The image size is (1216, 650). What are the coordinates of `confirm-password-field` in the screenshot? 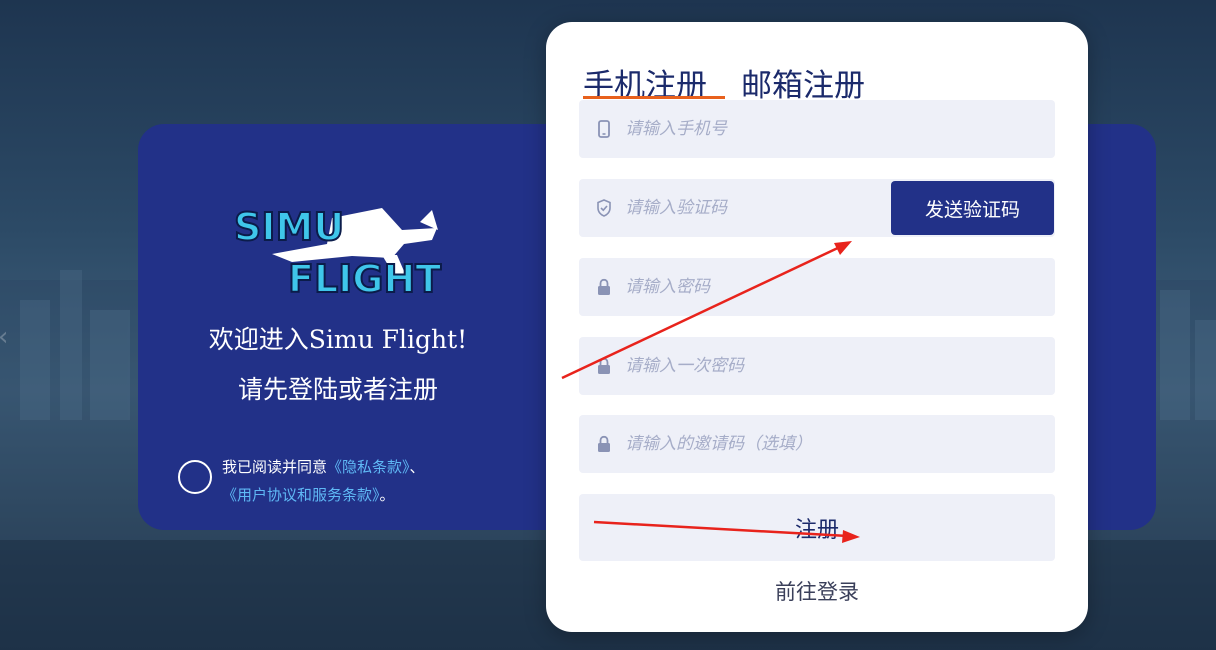 It's located at (817, 366).